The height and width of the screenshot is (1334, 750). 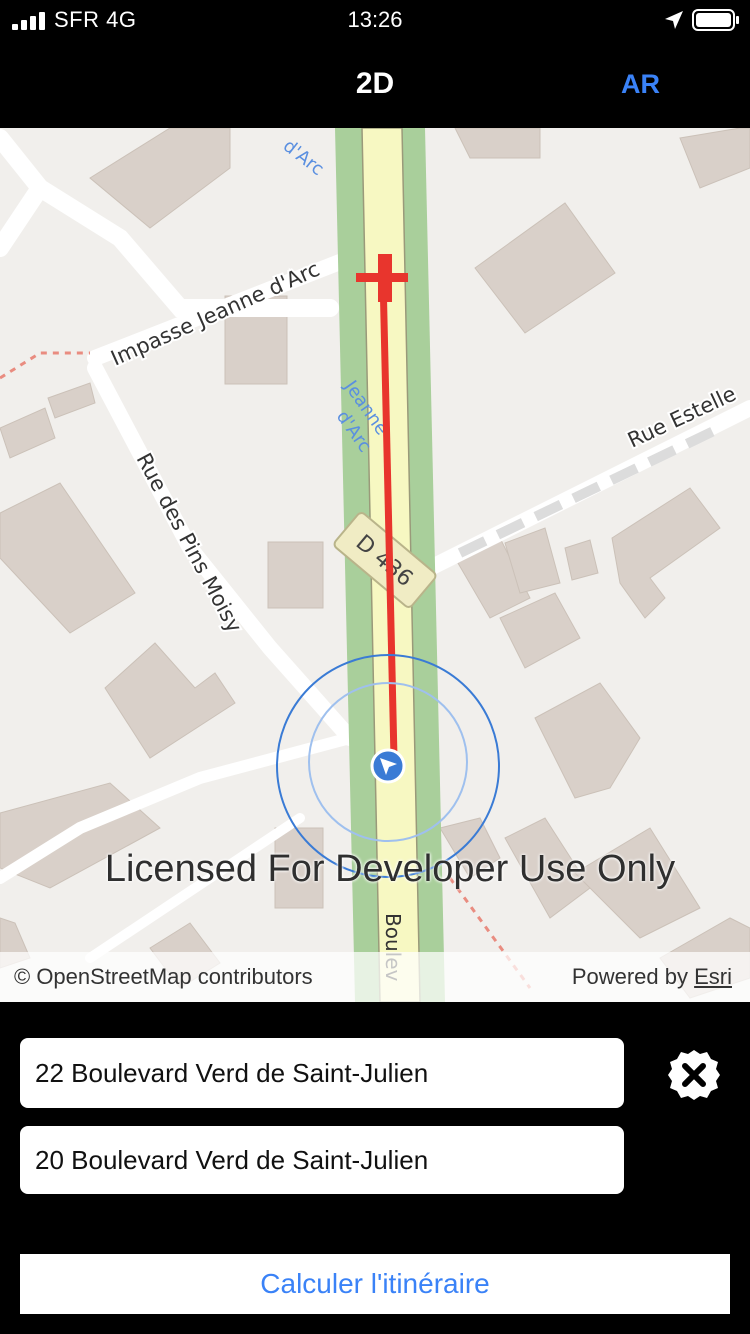 I want to click on clear-icon, so click(x=694, y=1075).